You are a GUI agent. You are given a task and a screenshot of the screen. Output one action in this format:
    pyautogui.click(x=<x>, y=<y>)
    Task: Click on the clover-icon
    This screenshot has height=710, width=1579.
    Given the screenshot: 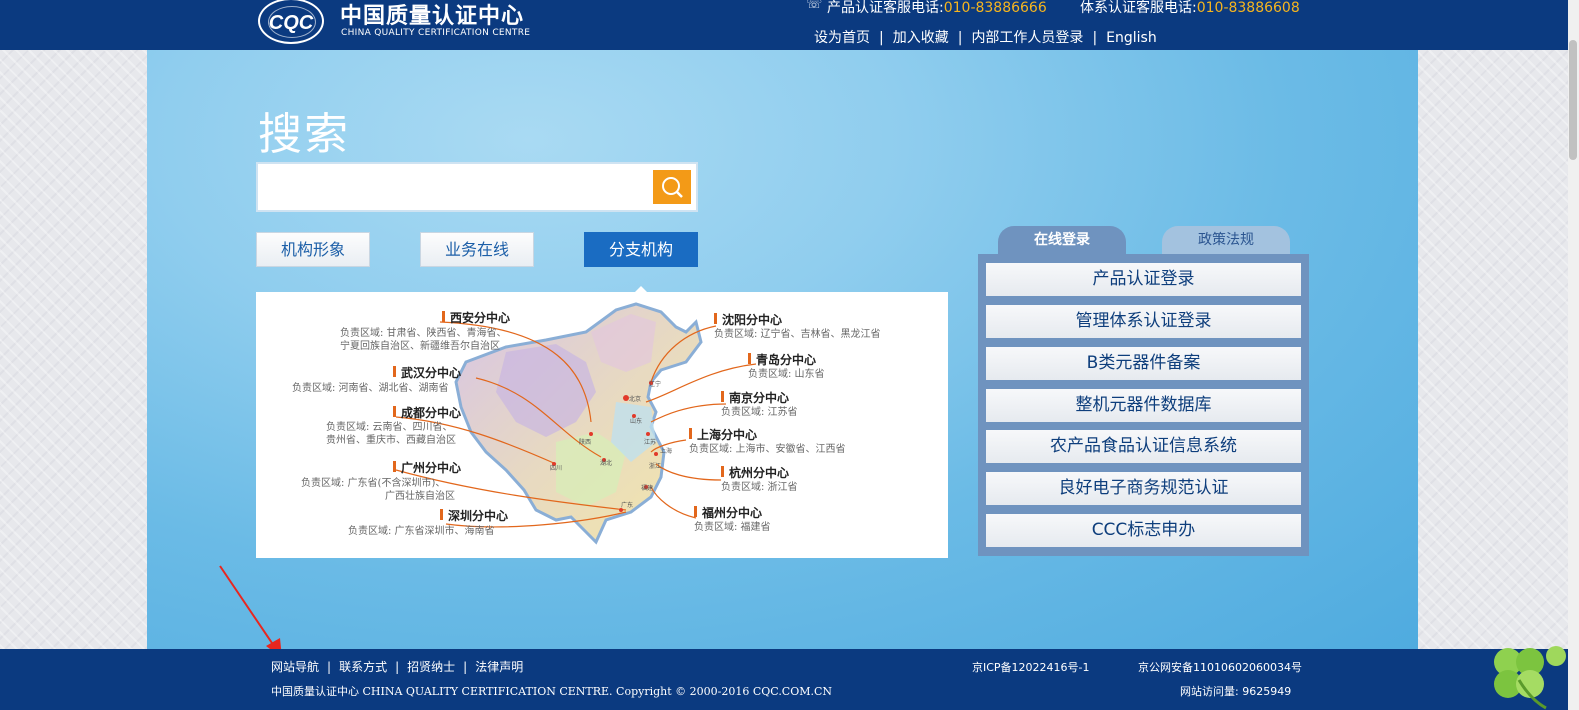 What is the action you would take?
    pyautogui.click(x=1530, y=678)
    